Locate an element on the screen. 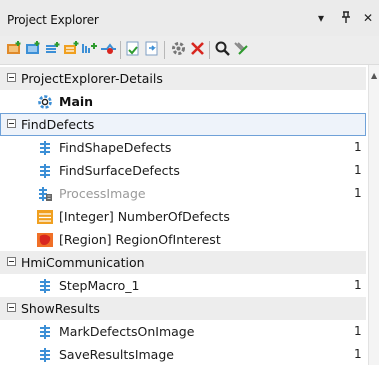 Image resolution: width=379 pixels, height=366 pixels. new-item-icon is located at coordinates (14, 48).